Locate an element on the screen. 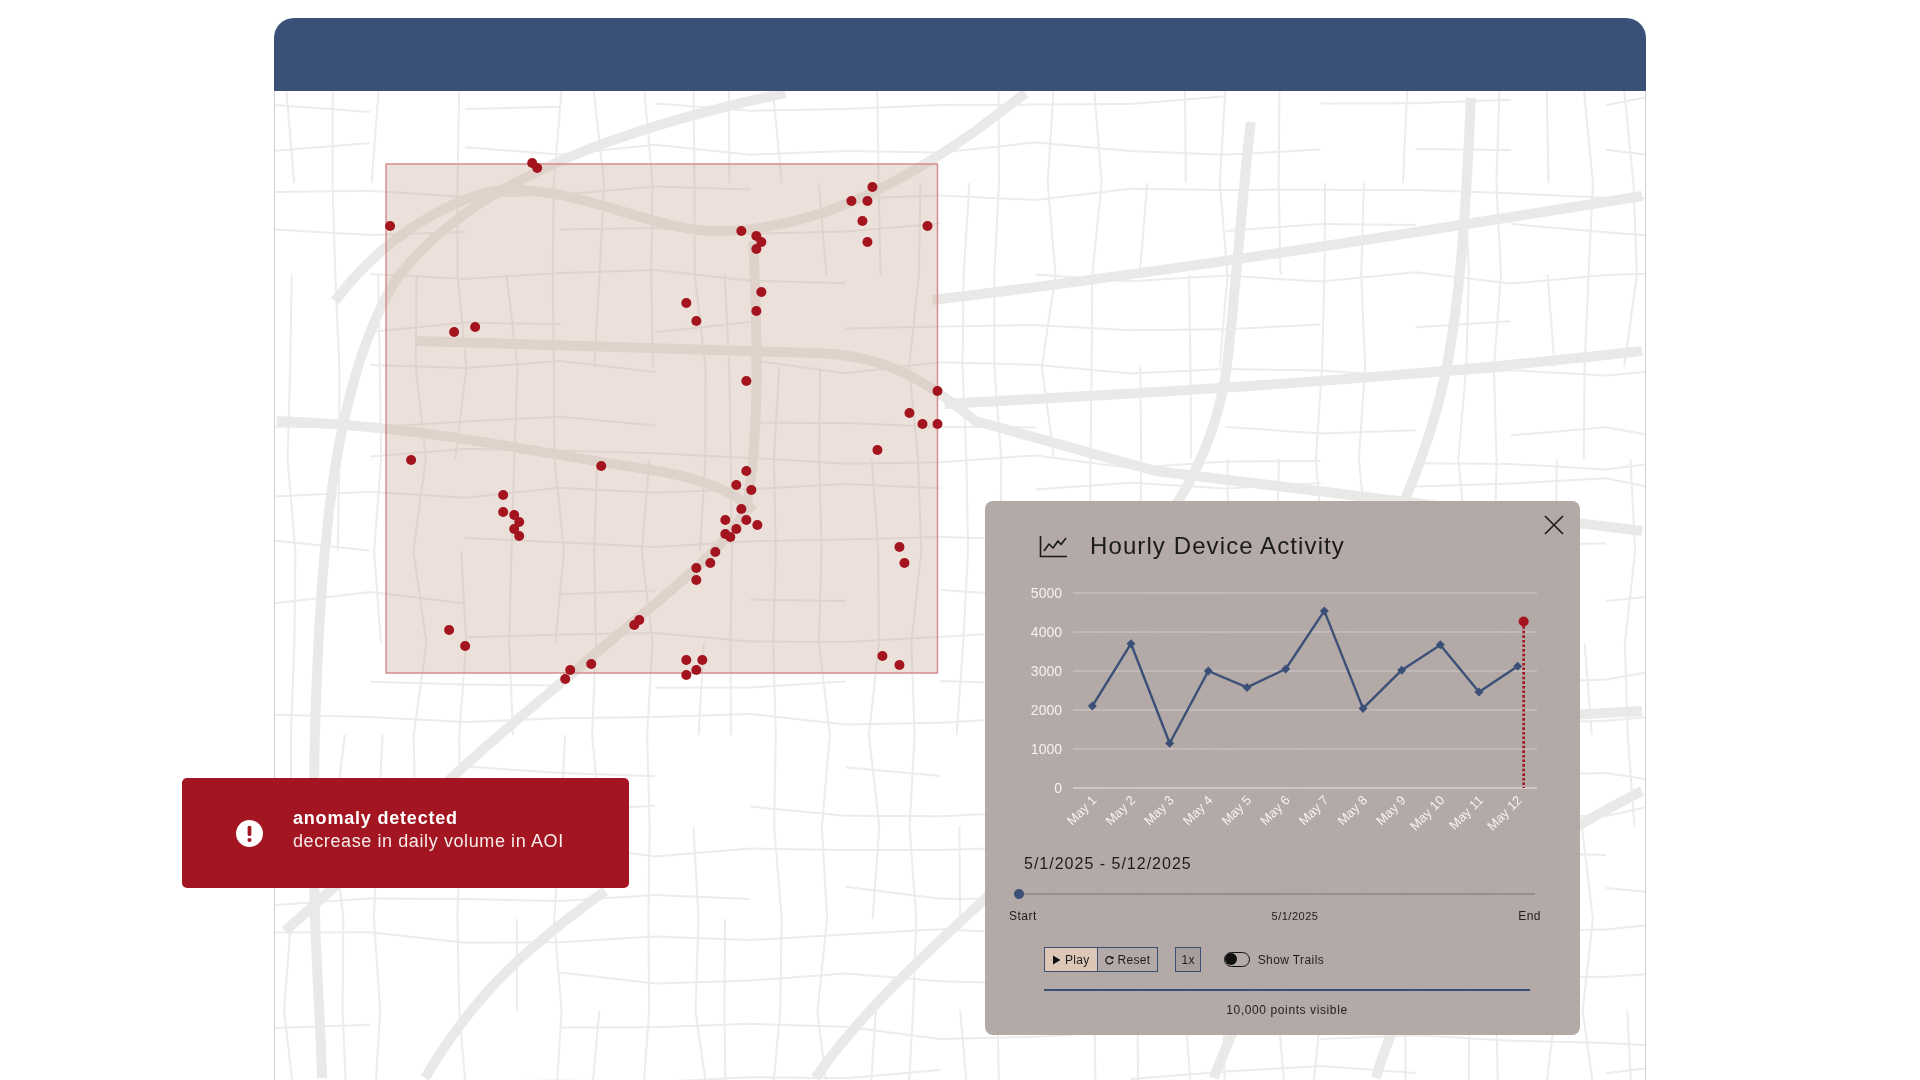 The height and width of the screenshot is (1080, 1920). y-axis-label: 3000 is located at coordinates (1046, 671).